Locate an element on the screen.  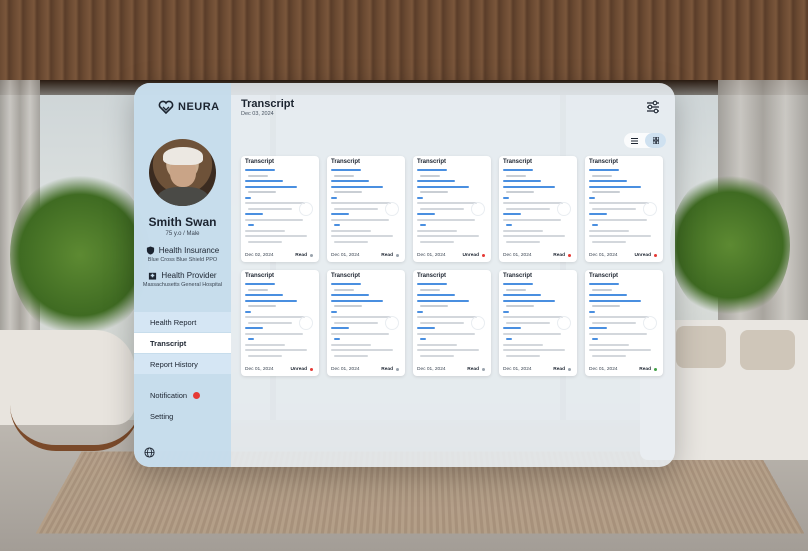
nav-transcript: Transcript is located at coordinates (182, 343).